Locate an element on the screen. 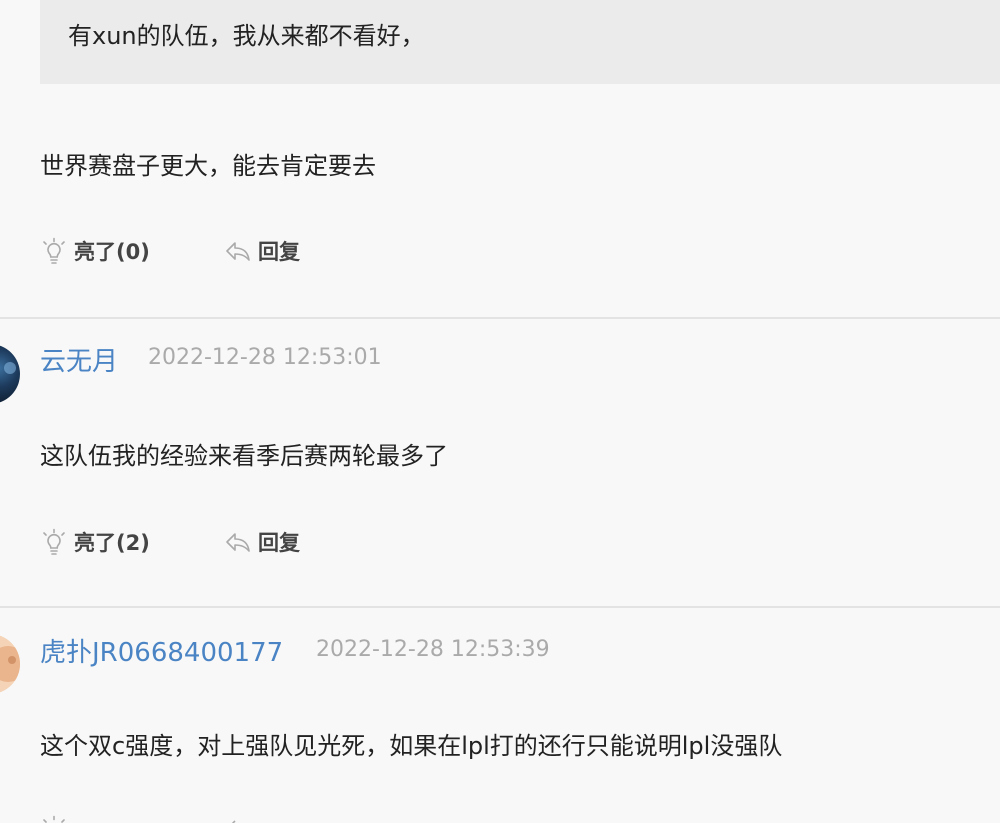 This screenshot has width=1000, height=823. like-label: 亮了(0) is located at coordinates (112, 252).